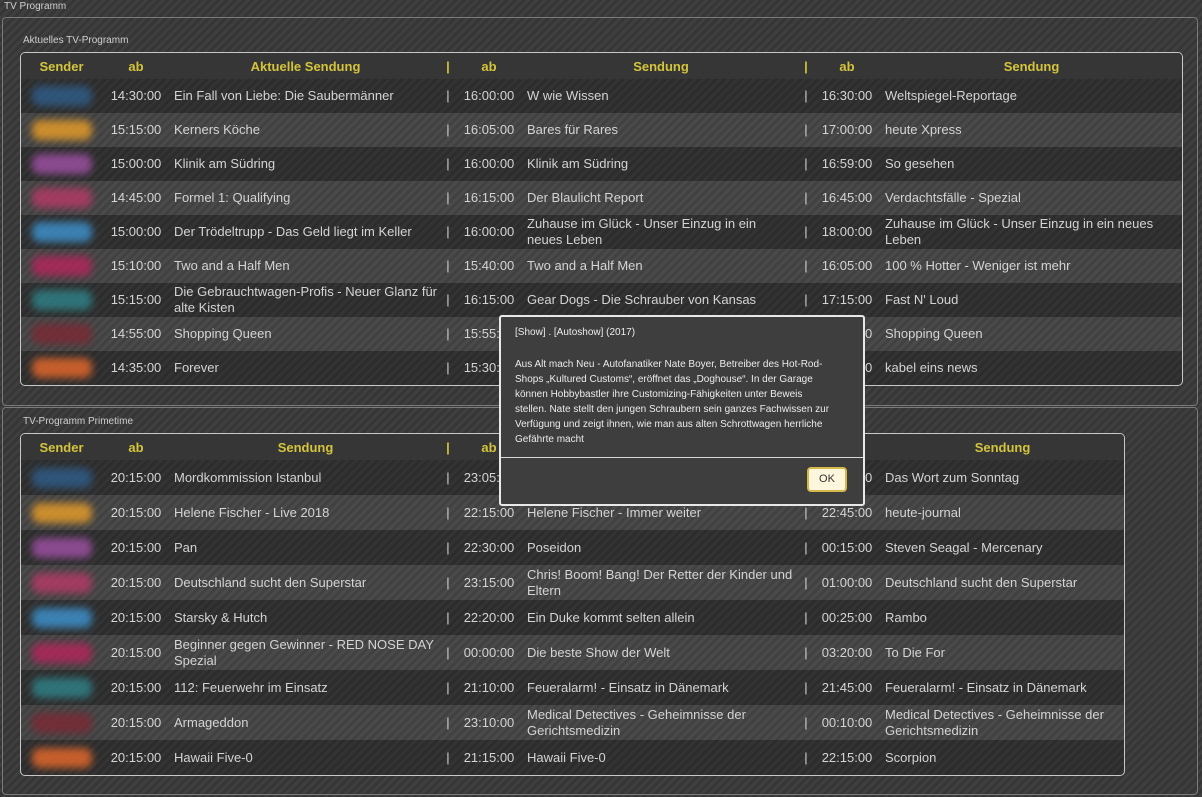 The image size is (1202, 797). Describe the element at coordinates (136, 232) in the screenshot. I see `start-time: 15:00:00` at that location.